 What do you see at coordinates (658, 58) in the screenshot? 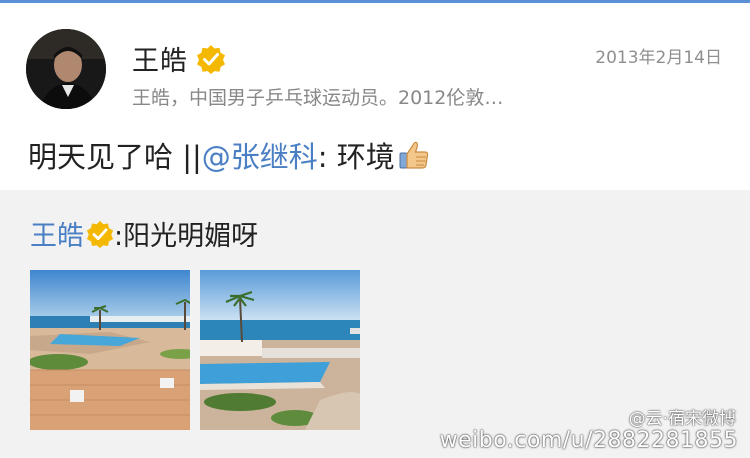
I see `post-time: 2013年2月14日` at bounding box center [658, 58].